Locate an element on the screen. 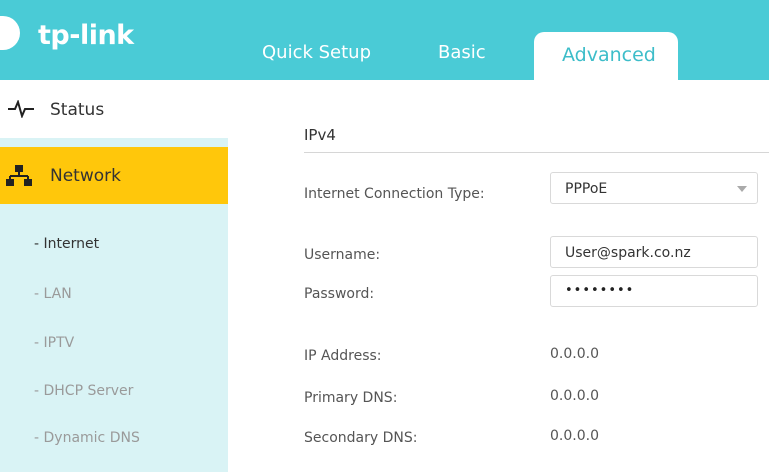 The height and width of the screenshot is (472, 769). secondary-dns-value: 0.0.0.0 is located at coordinates (574, 436).